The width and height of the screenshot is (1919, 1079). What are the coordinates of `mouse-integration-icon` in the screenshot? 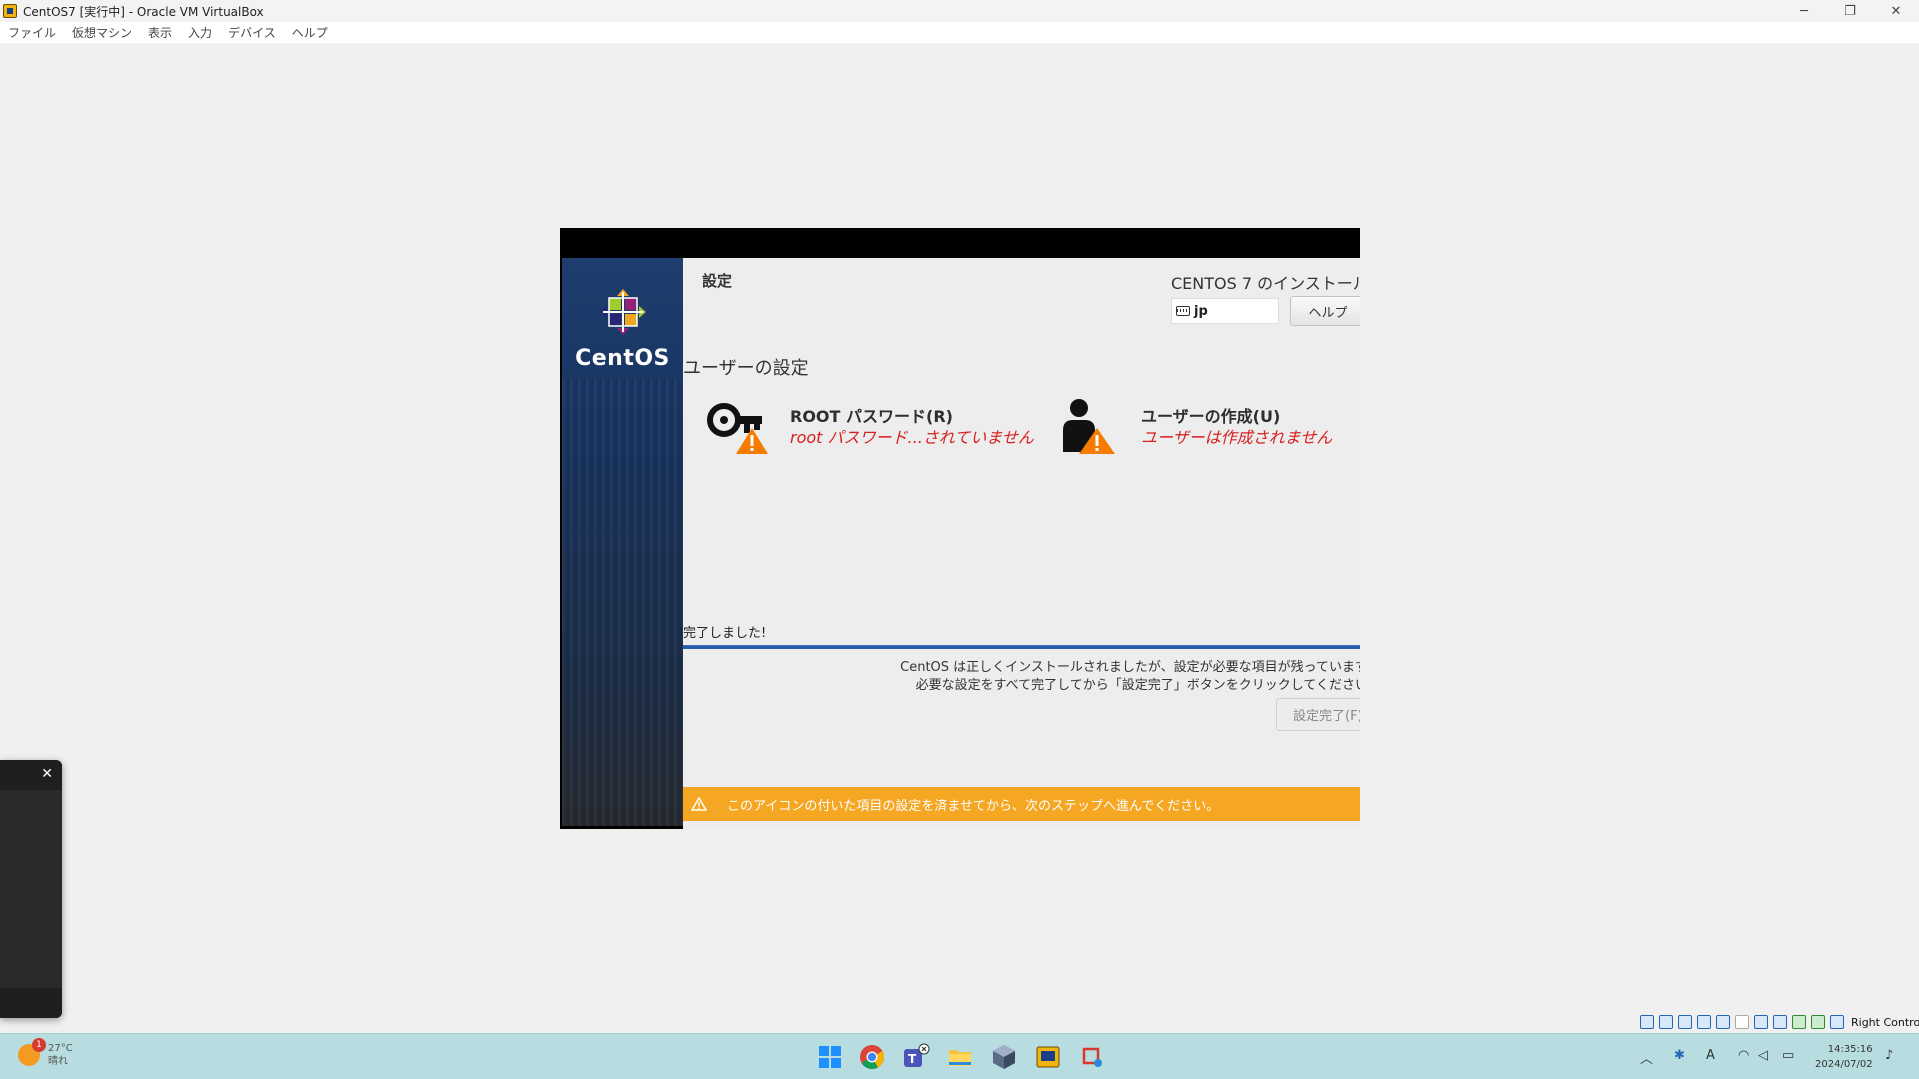 It's located at (1818, 1022).